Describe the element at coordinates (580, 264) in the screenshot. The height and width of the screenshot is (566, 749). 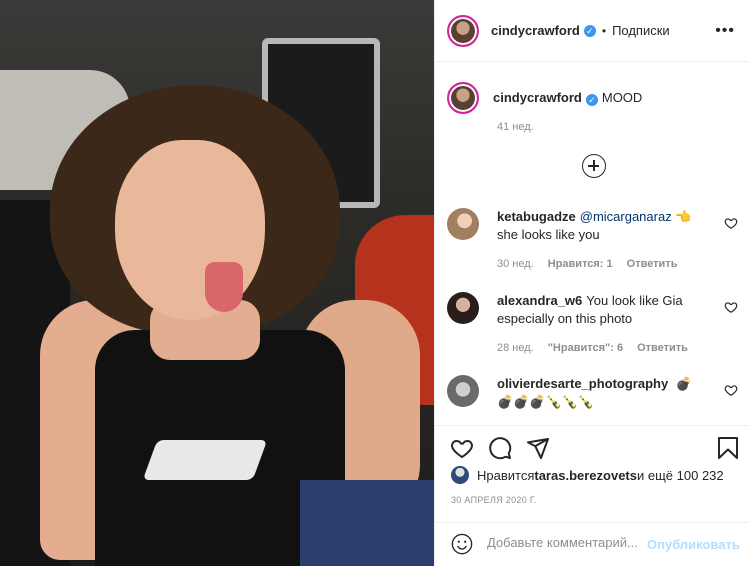
I see `comment-likes: Нравится: 1` at that location.